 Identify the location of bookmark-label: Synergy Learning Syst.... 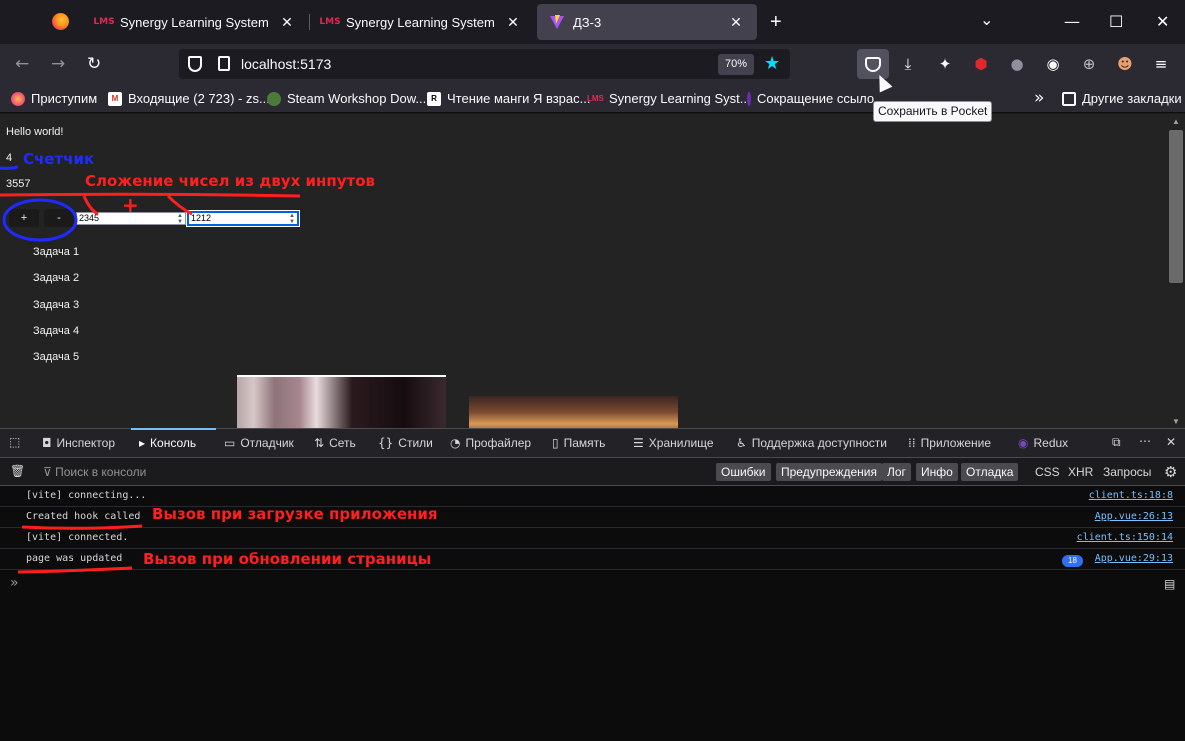
(680, 98).